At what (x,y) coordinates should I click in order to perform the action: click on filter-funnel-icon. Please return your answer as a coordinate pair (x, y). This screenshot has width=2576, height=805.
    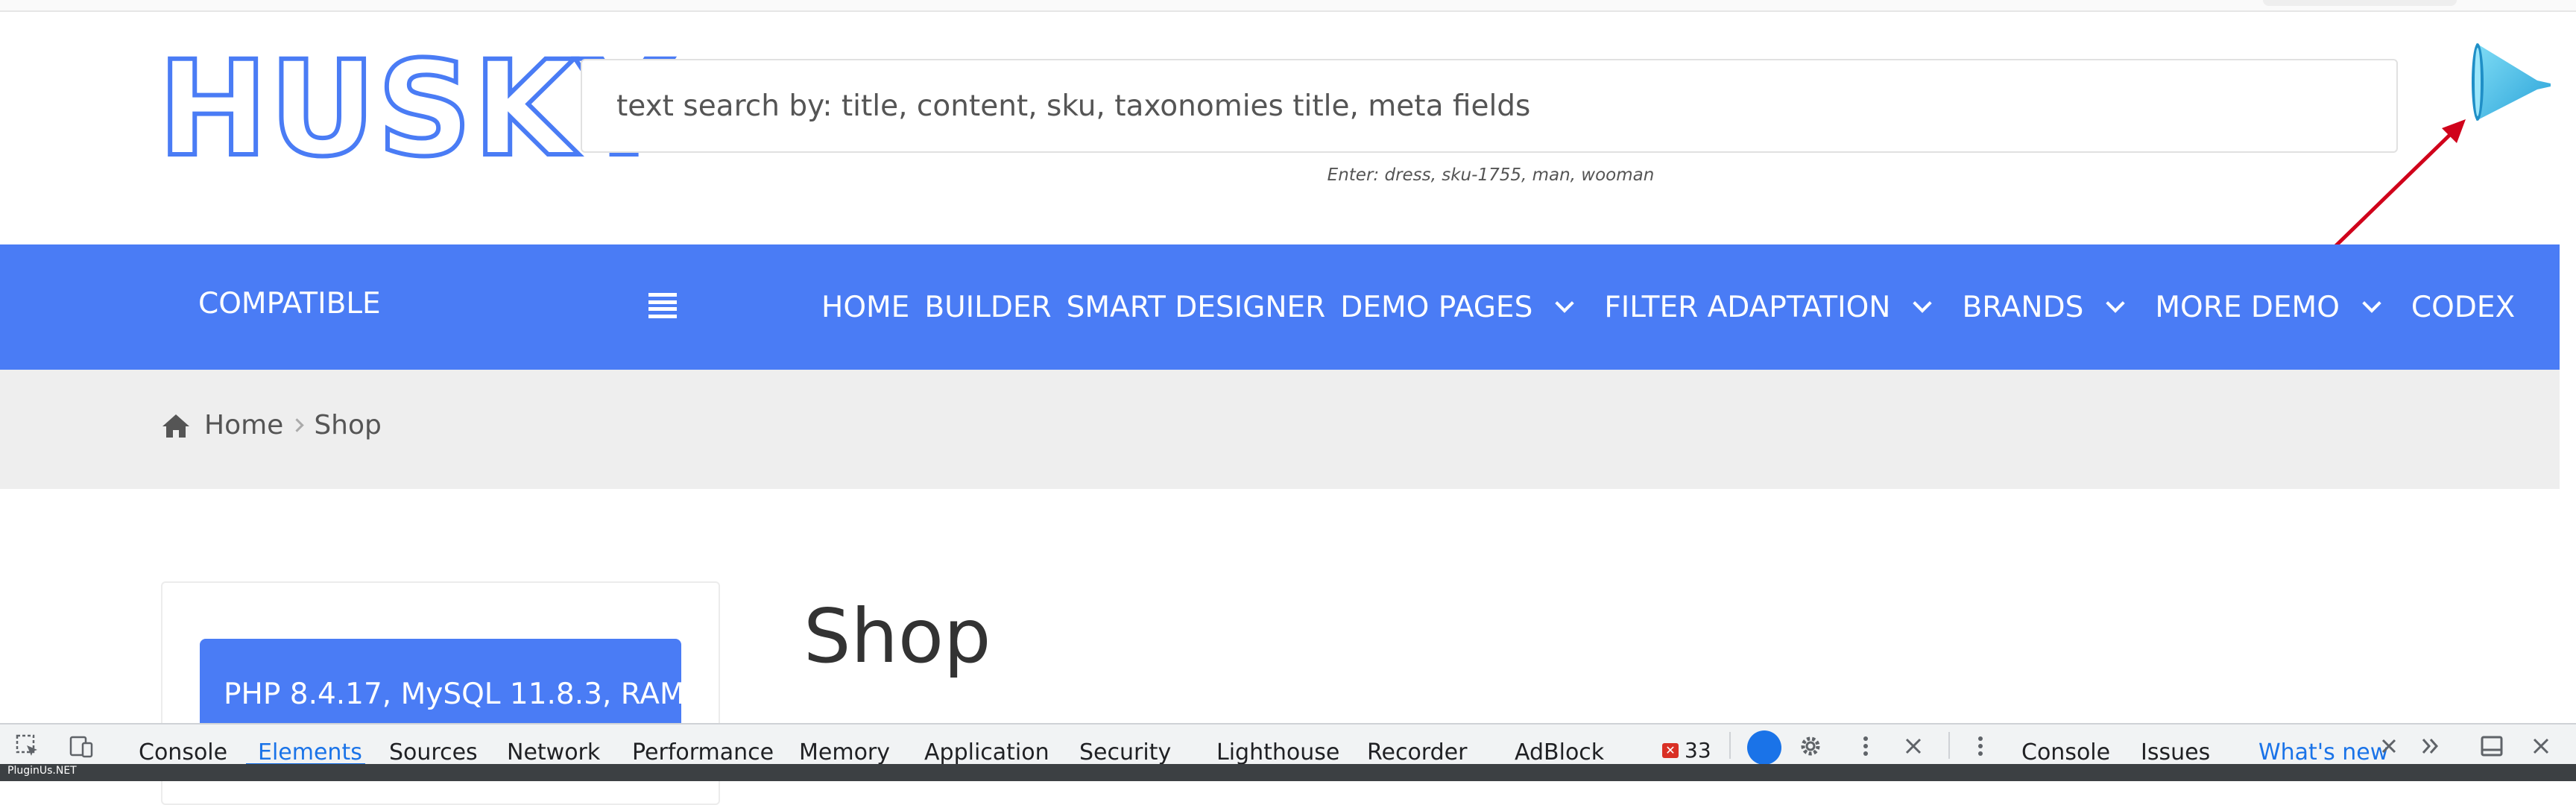
    Looking at the image, I should click on (2513, 82).